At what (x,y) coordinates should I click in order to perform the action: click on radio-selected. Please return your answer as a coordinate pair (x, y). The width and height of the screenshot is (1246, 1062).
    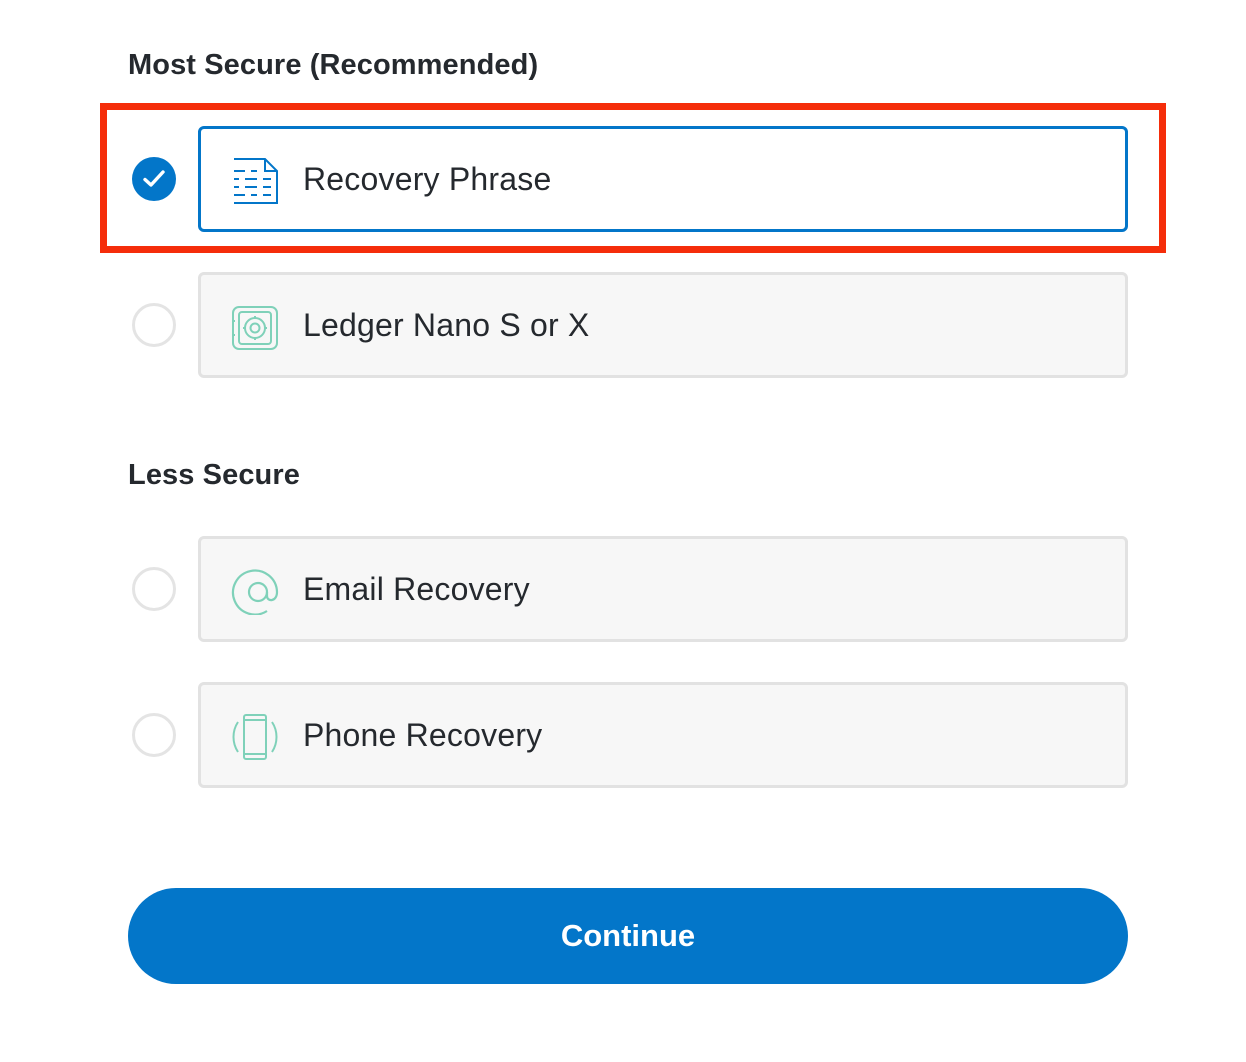
    Looking at the image, I should click on (154, 179).